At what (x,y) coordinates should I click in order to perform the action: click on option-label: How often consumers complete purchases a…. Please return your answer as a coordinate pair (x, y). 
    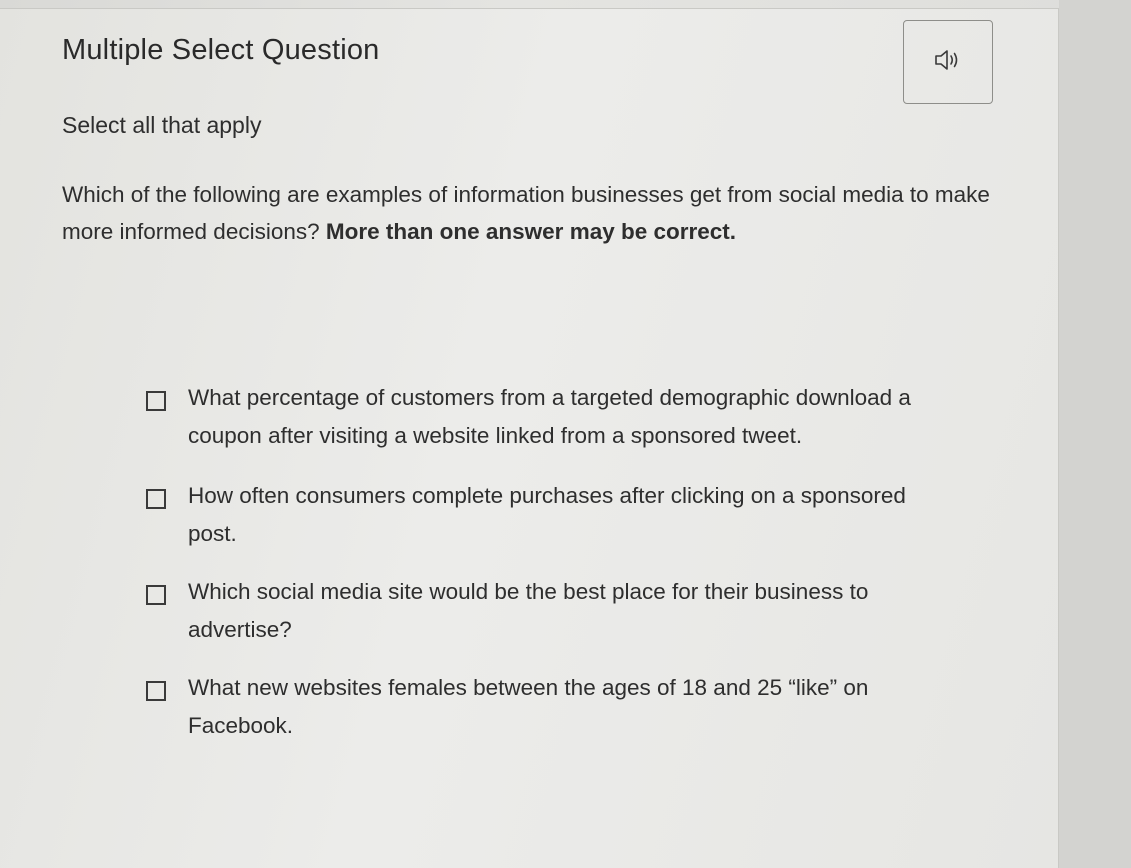
    Looking at the image, I should click on (547, 514).